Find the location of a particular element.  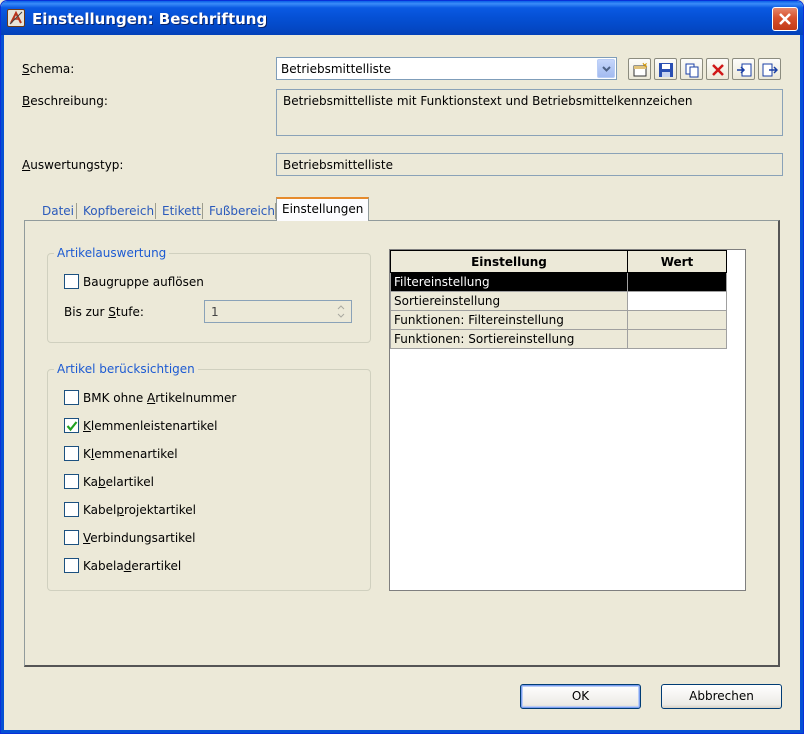

table-row: Funktionen: Filtereinstellung is located at coordinates (558, 320).